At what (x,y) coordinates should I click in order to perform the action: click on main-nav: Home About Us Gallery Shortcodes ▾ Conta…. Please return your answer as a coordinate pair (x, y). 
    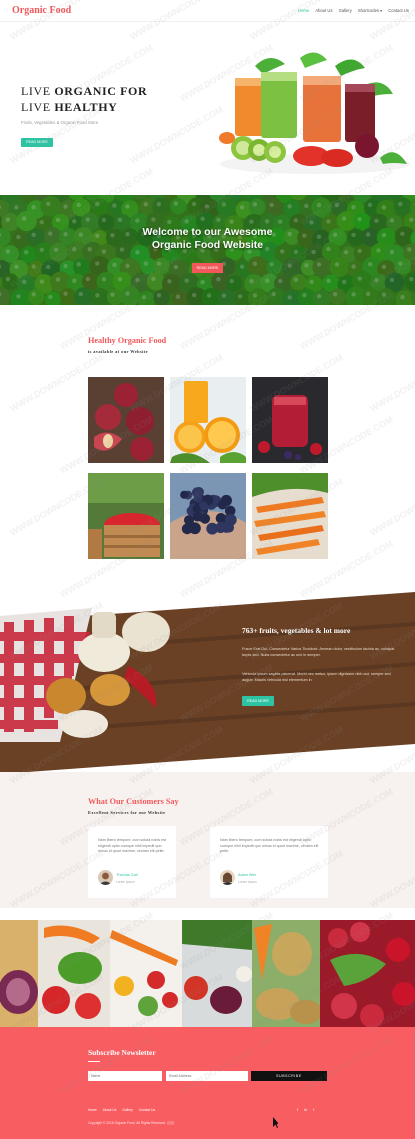
    Looking at the image, I should click on (353, 10).